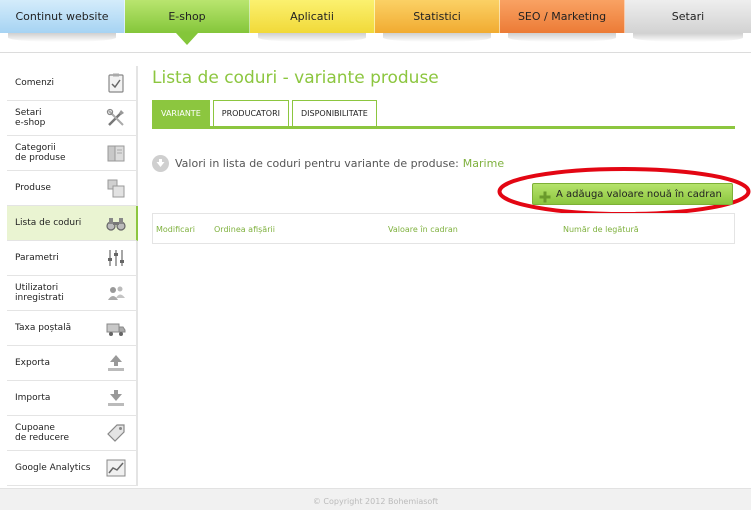  Describe the element at coordinates (437, 16) in the screenshot. I see `tab-label: Statistici` at that location.